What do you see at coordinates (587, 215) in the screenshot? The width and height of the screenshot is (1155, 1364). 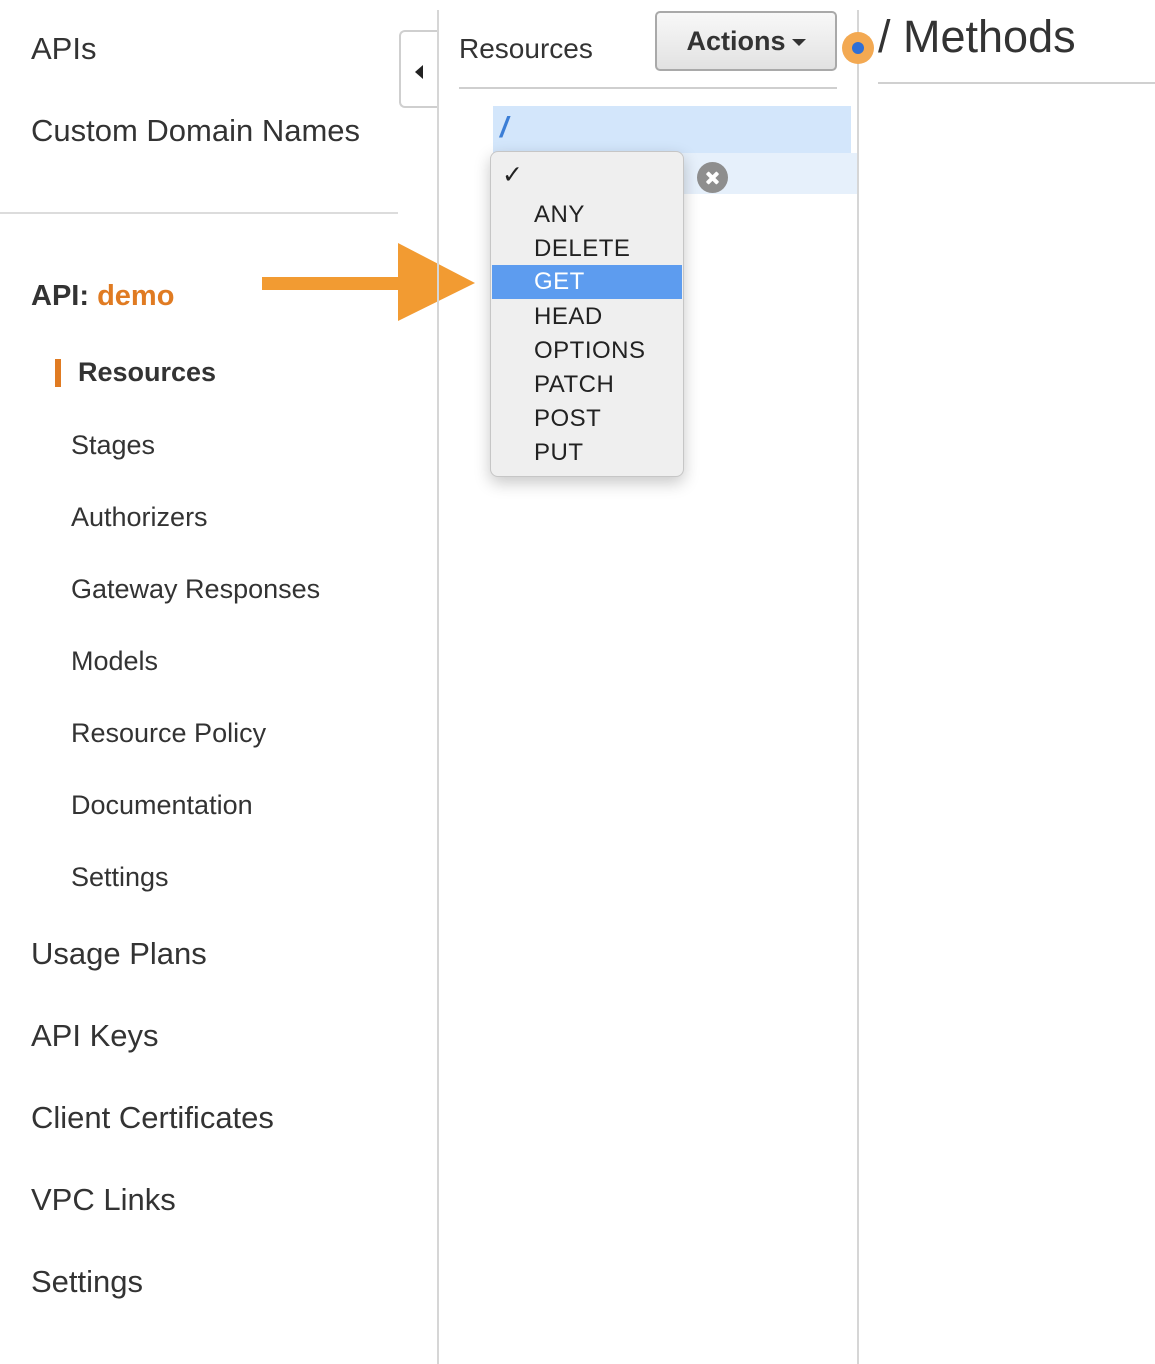 I see `method-option-any: ANY` at bounding box center [587, 215].